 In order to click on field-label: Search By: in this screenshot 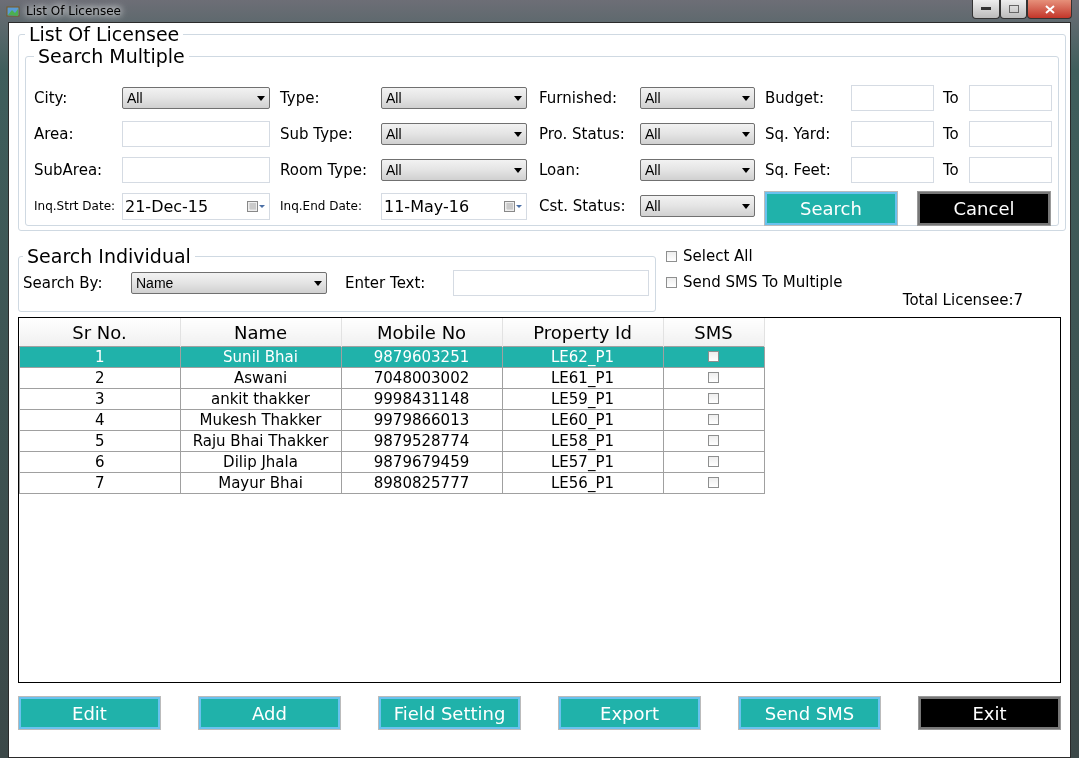, I will do `click(63, 283)`.